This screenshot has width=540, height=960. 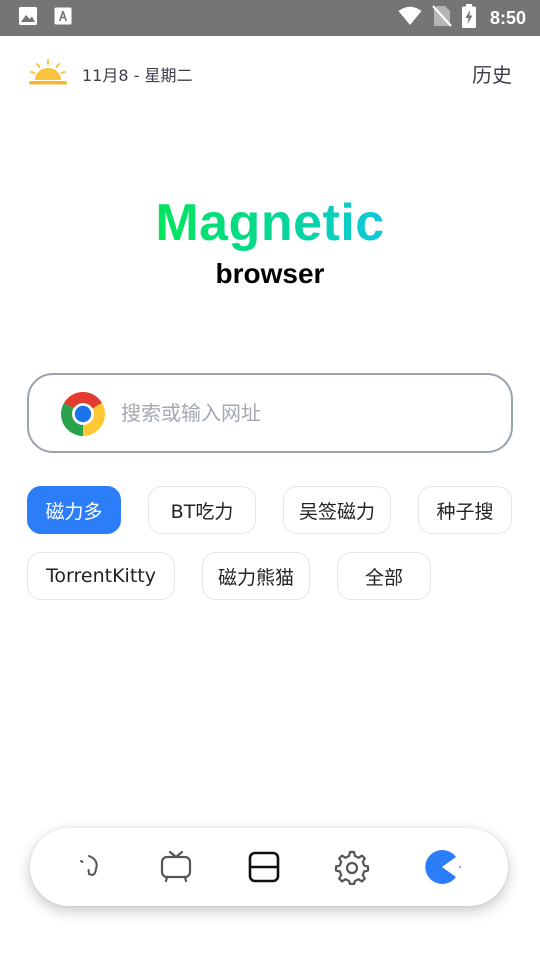 What do you see at coordinates (301, 413) in the screenshot?
I see `search-input` at bounding box center [301, 413].